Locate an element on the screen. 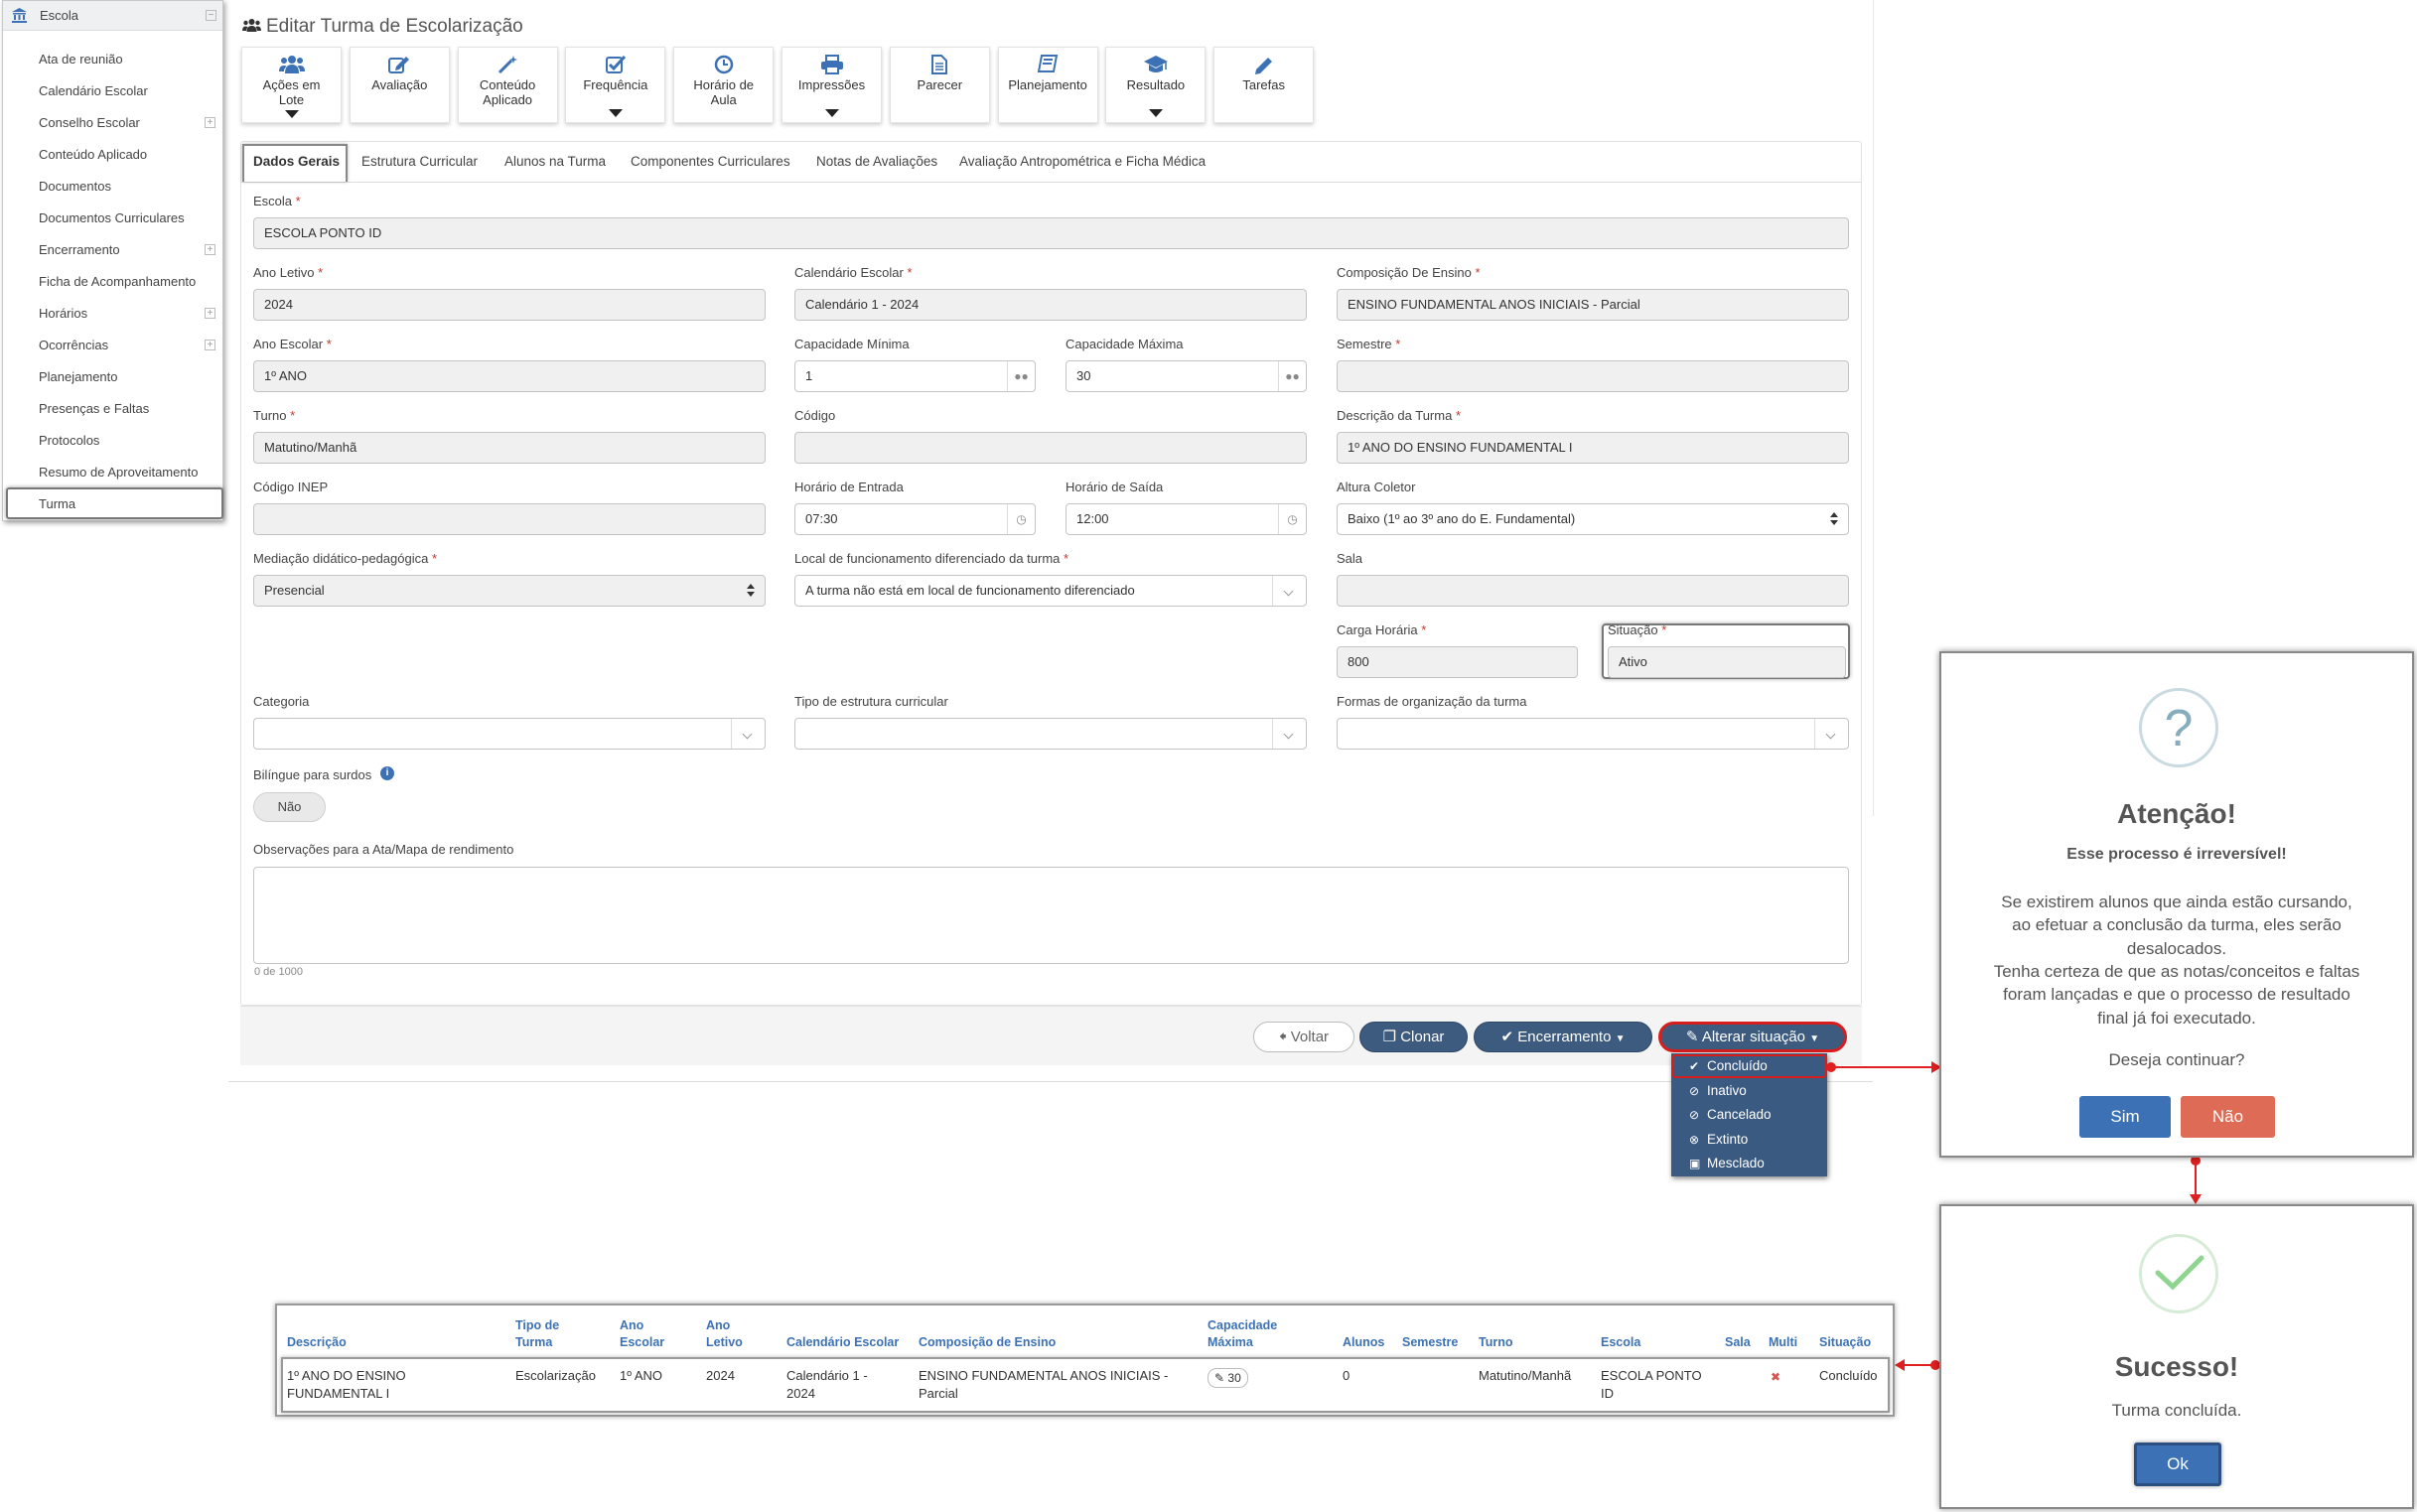 This screenshot has width=2417, height=1512. capacidade-badge: ✎ 30 is located at coordinates (1228, 1378).